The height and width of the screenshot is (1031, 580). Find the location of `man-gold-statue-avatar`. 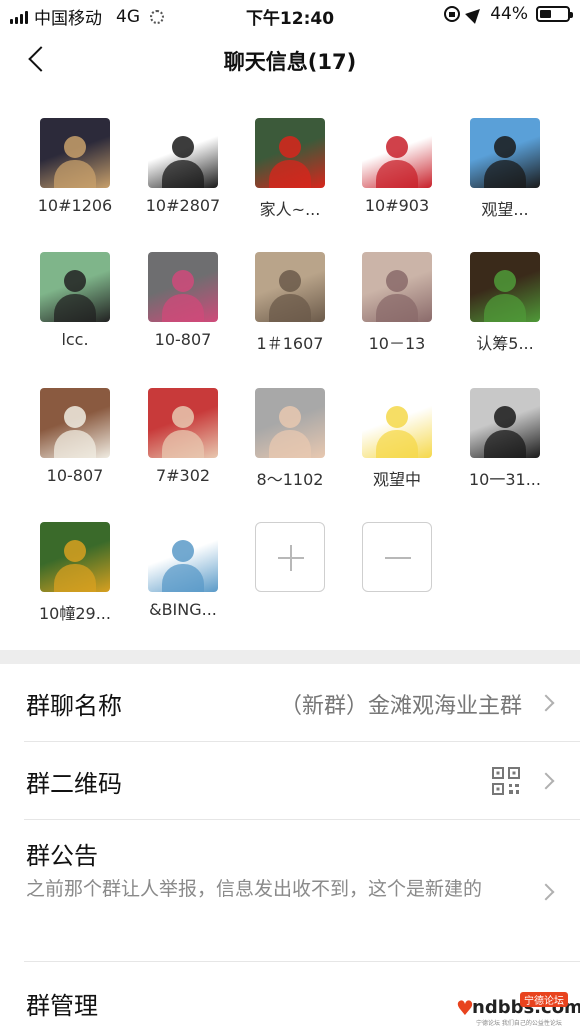

man-gold-statue-avatar is located at coordinates (75, 557).